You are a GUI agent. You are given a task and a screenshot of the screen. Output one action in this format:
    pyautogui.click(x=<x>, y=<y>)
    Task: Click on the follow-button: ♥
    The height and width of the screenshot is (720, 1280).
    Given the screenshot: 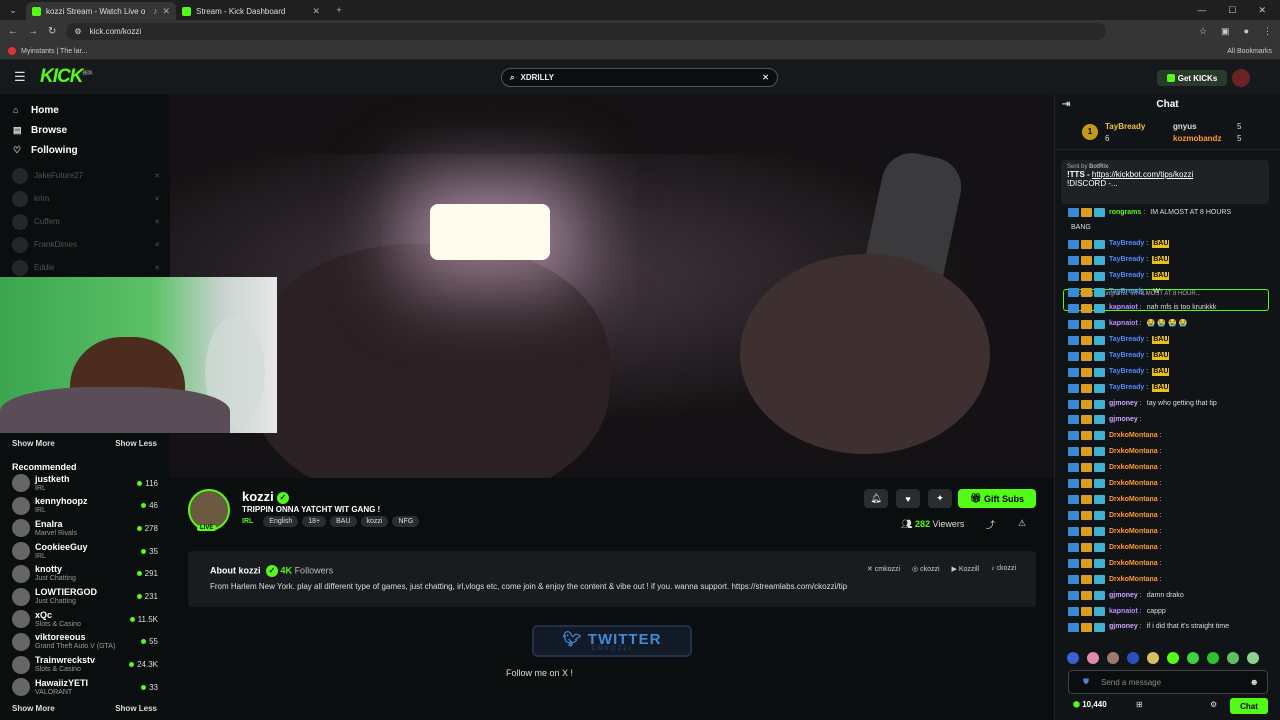 What is the action you would take?
    pyautogui.click(x=908, y=498)
    